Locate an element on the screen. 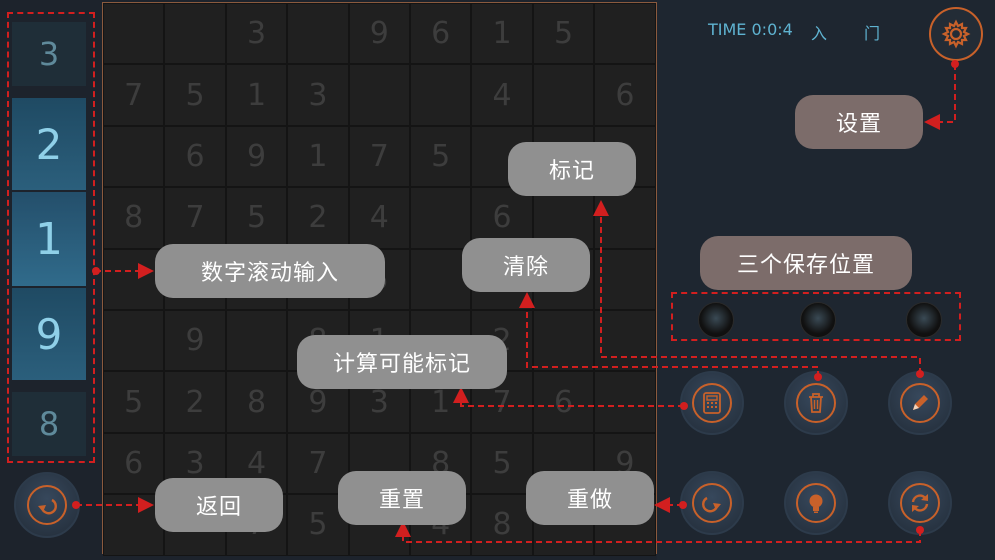 This screenshot has width=995, height=560. reset-button is located at coordinates (920, 503).